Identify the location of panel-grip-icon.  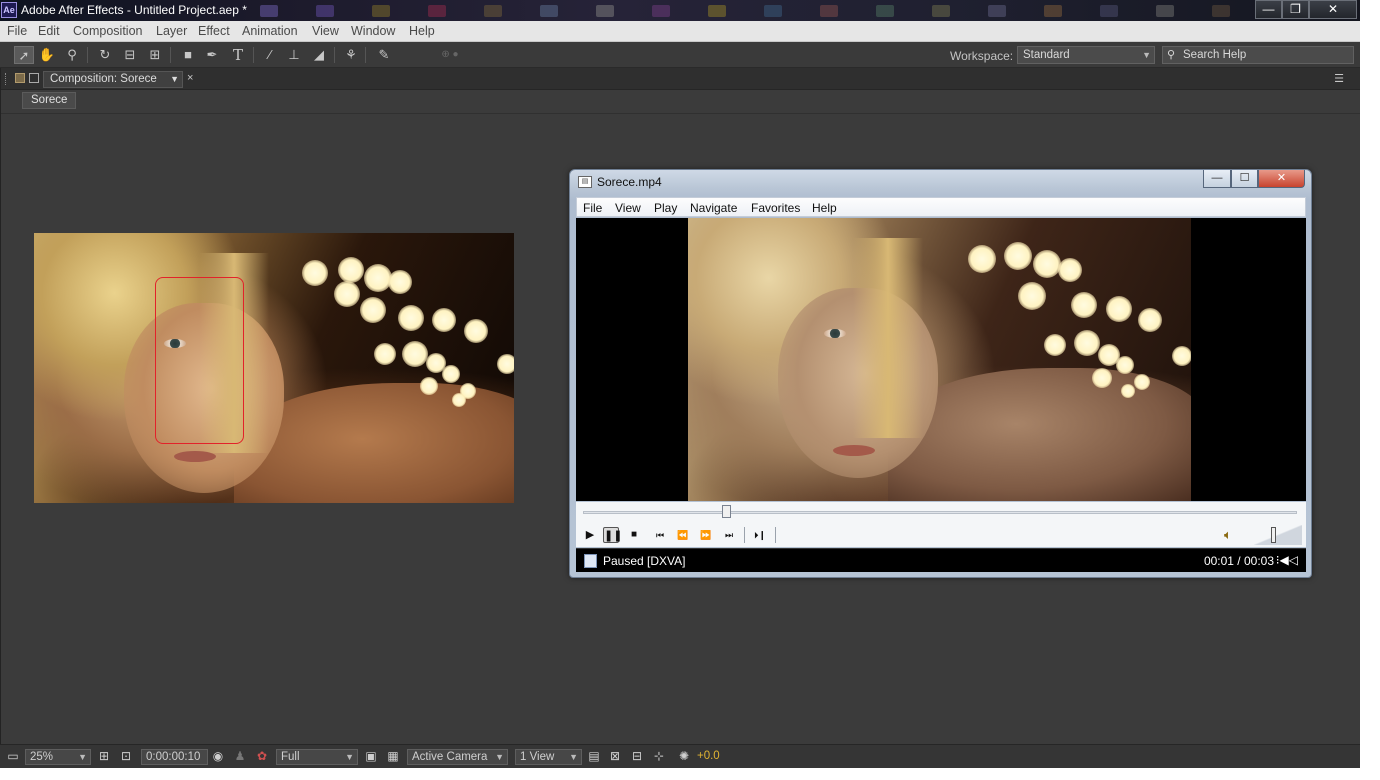
(6, 79).